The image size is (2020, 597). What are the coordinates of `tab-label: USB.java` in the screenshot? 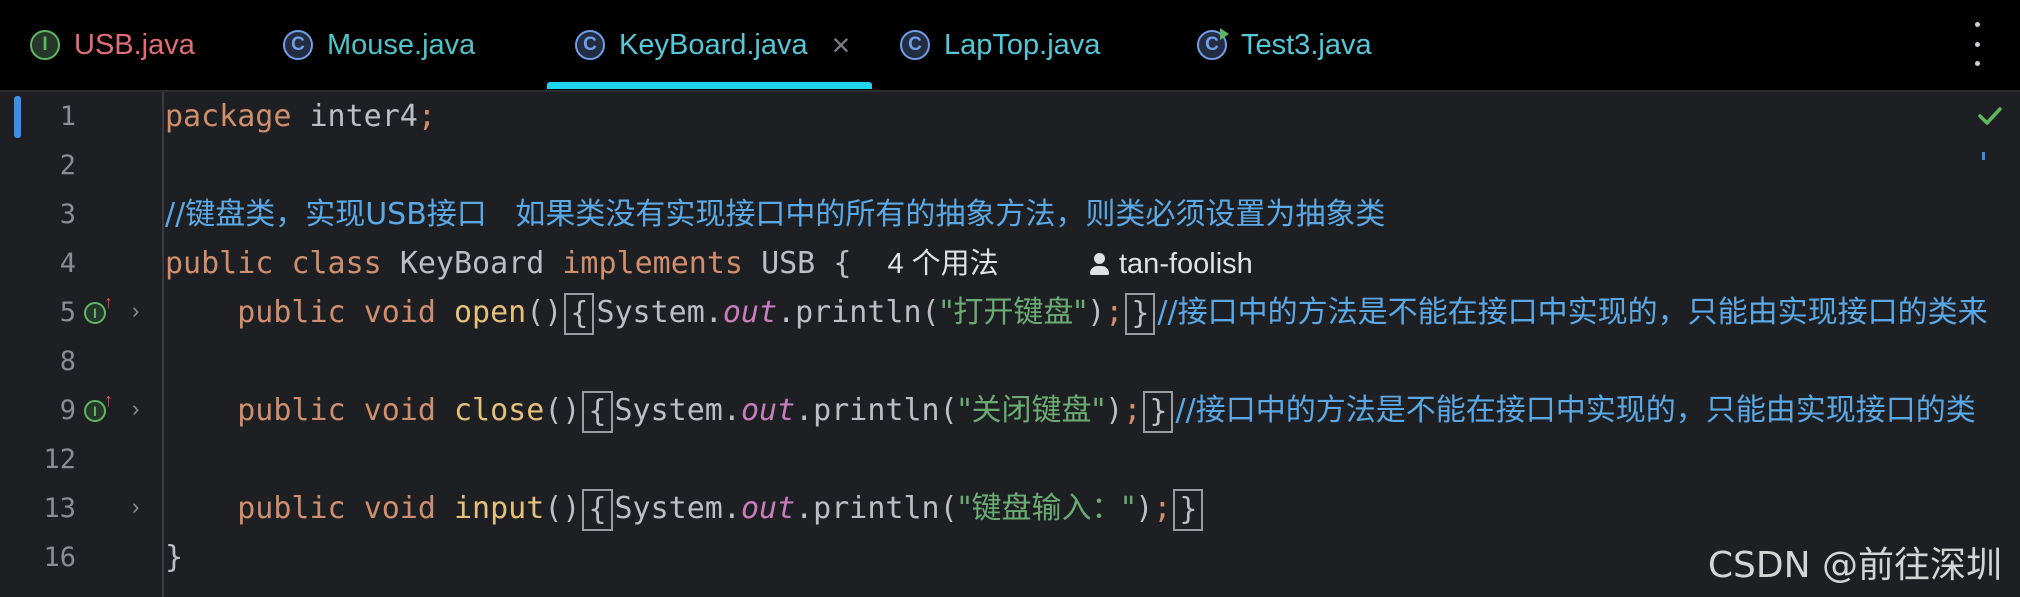 It's located at (134, 44).